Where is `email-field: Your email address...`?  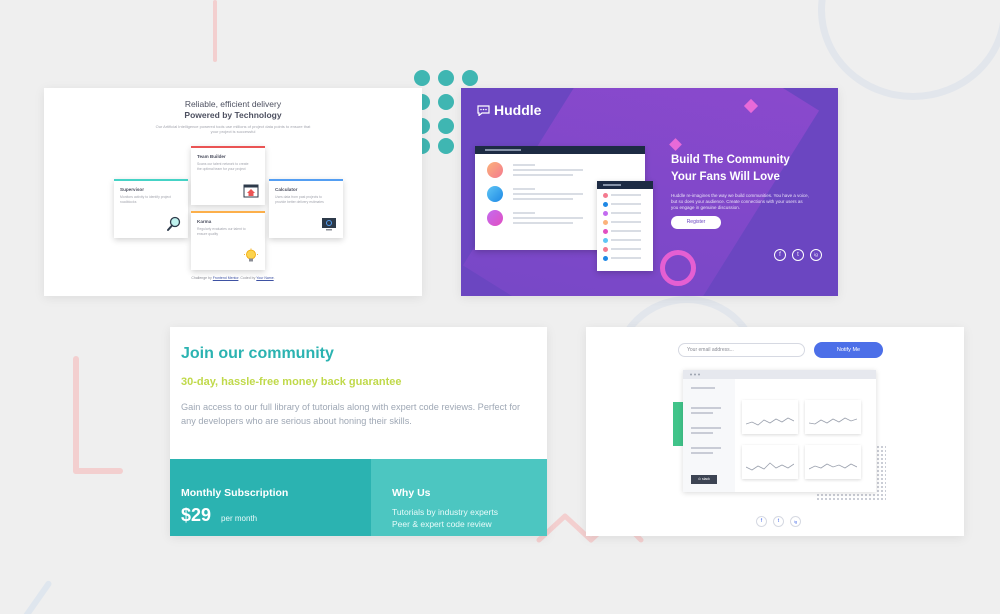 email-field: Your email address... is located at coordinates (741, 350).